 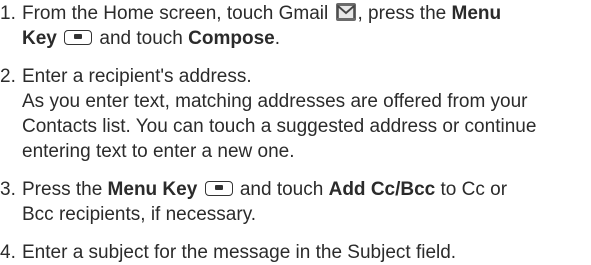 I want to click on step-text: Enter a recipient's address., so click(x=137, y=76).